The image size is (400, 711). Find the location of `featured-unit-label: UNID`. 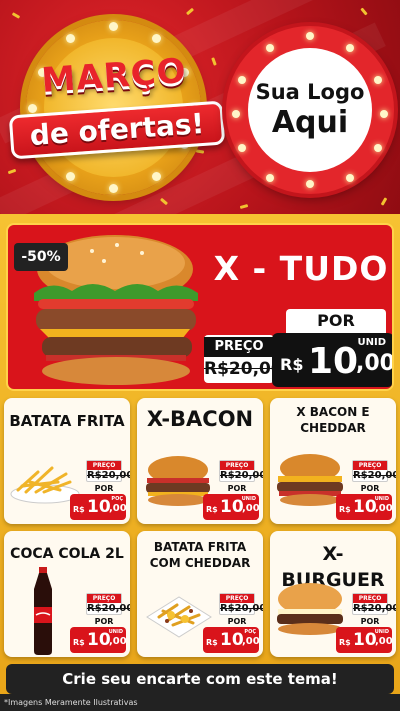

featured-unit-label: UNID is located at coordinates (371, 342).